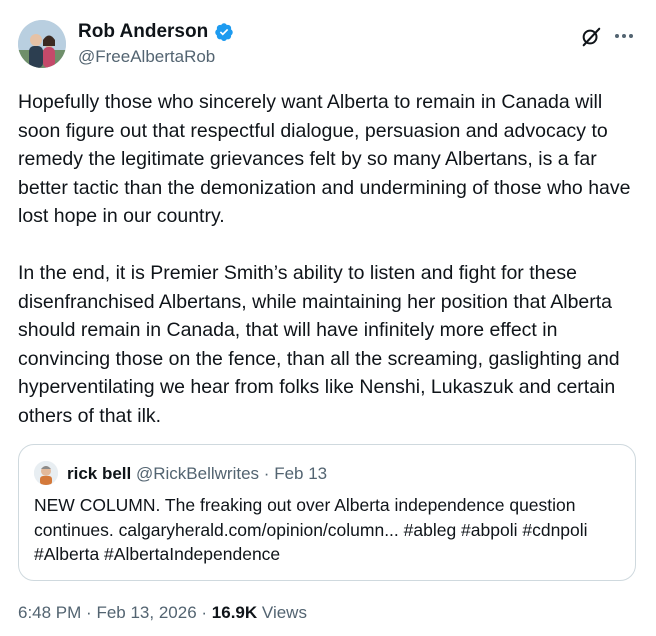 The width and height of the screenshot is (656, 636). I want to click on author-name: Rob Anderson, so click(143, 32).